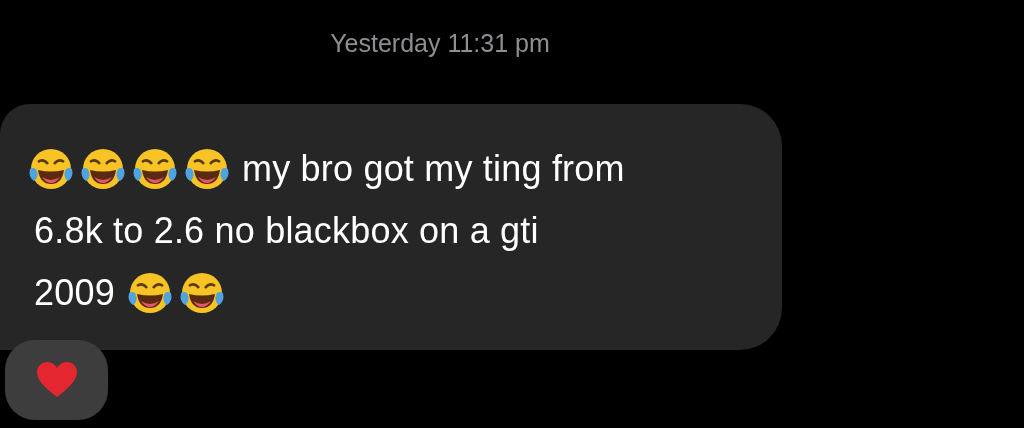 The height and width of the screenshot is (428, 1024). What do you see at coordinates (74, 293) in the screenshot?
I see `message-text: 2009` at bounding box center [74, 293].